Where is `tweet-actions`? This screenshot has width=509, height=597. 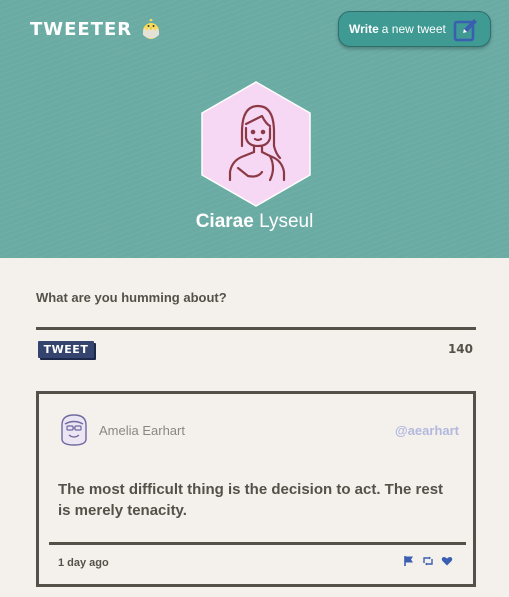 tweet-actions is located at coordinates (428, 559).